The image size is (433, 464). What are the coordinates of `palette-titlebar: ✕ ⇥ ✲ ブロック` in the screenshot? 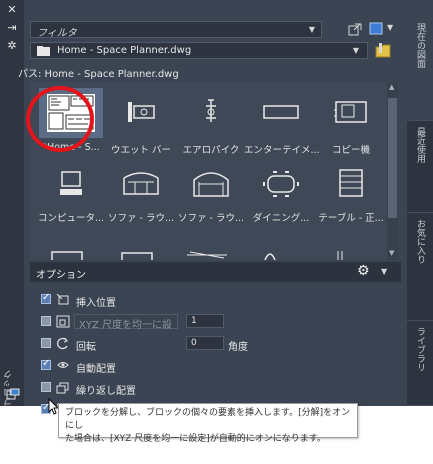 It's located at (12, 203).